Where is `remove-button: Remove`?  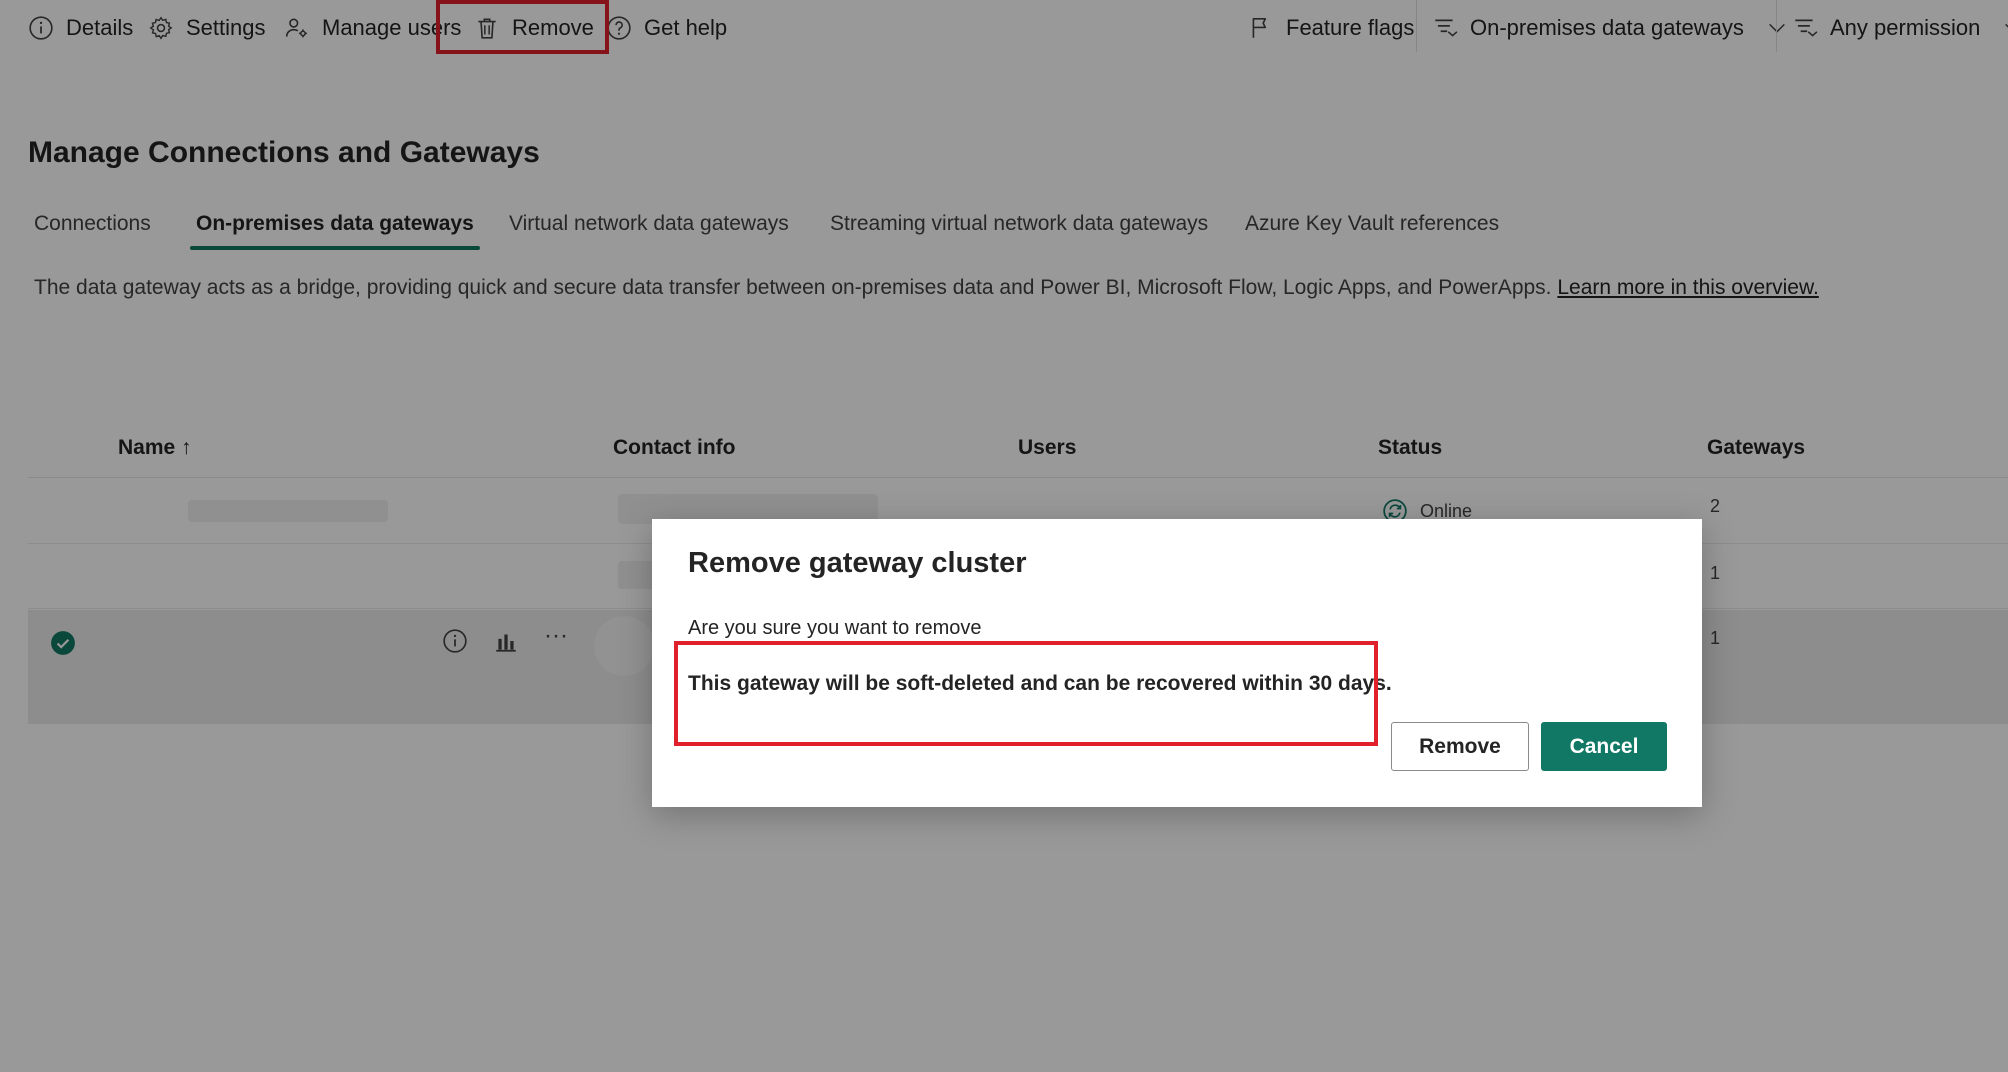
remove-button: Remove is located at coordinates (1460, 746).